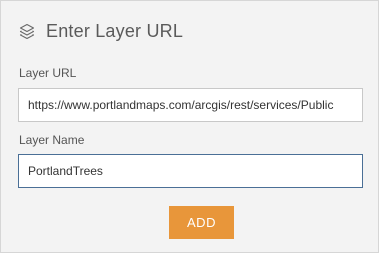 The height and width of the screenshot is (253, 379). What do you see at coordinates (115, 30) in the screenshot?
I see `panel-title: Enter Layer URL` at bounding box center [115, 30].